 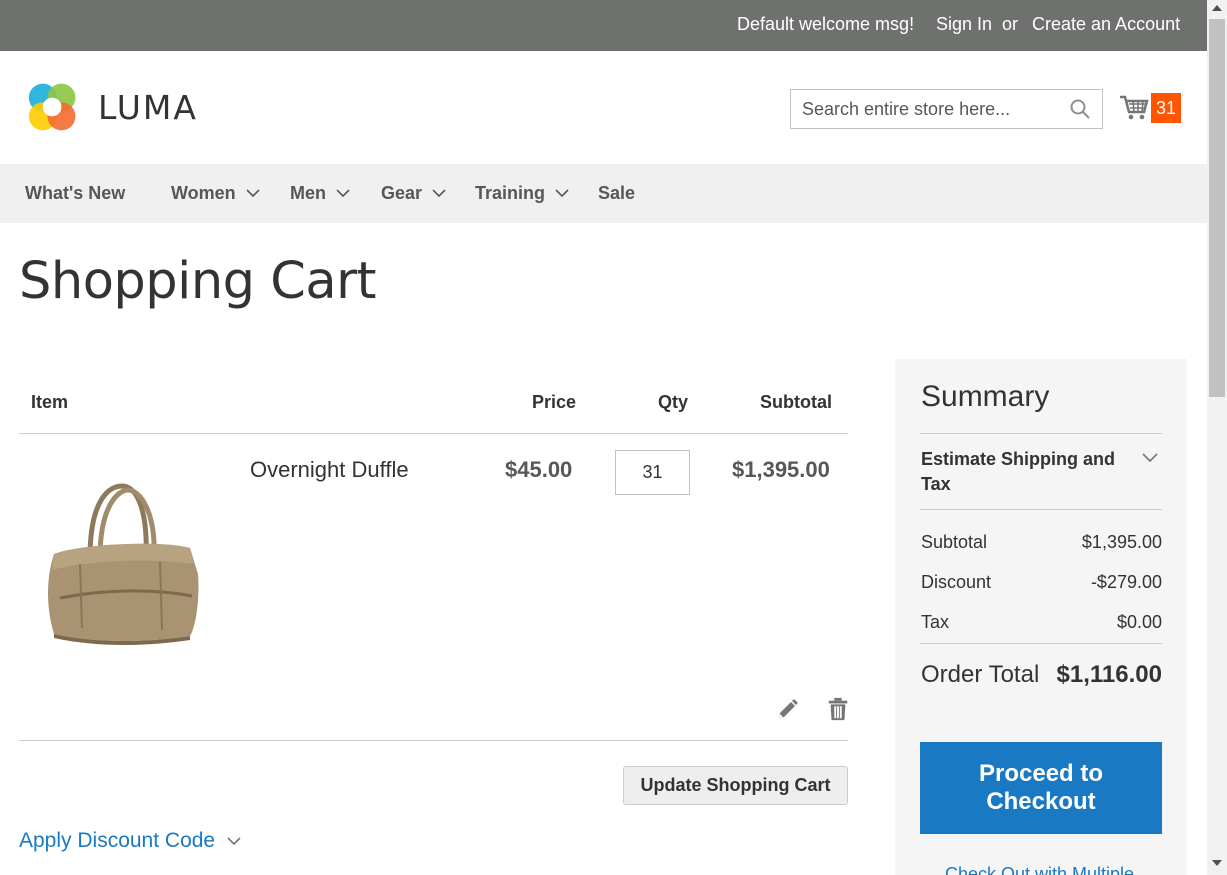 I want to click on column-header-qty: Qty, so click(x=673, y=402).